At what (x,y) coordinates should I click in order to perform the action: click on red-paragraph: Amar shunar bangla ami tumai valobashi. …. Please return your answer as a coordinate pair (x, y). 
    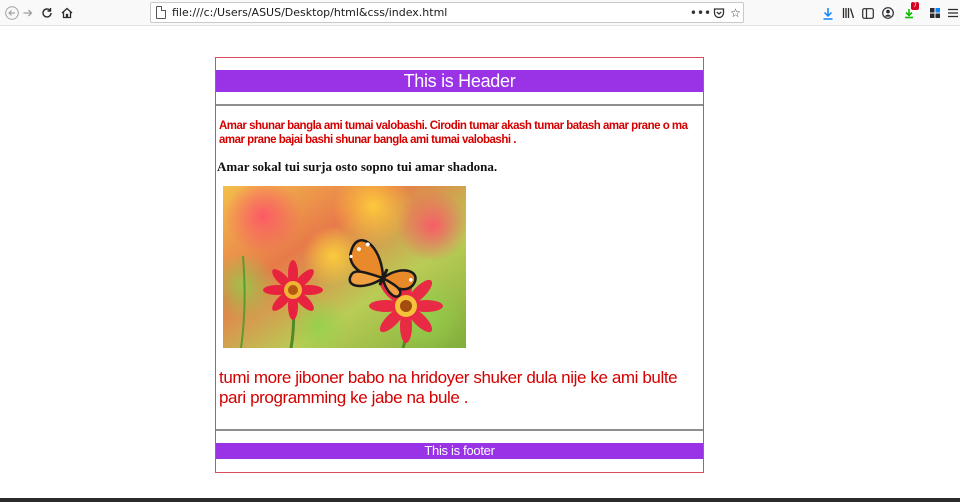
    Looking at the image, I should click on (453, 133).